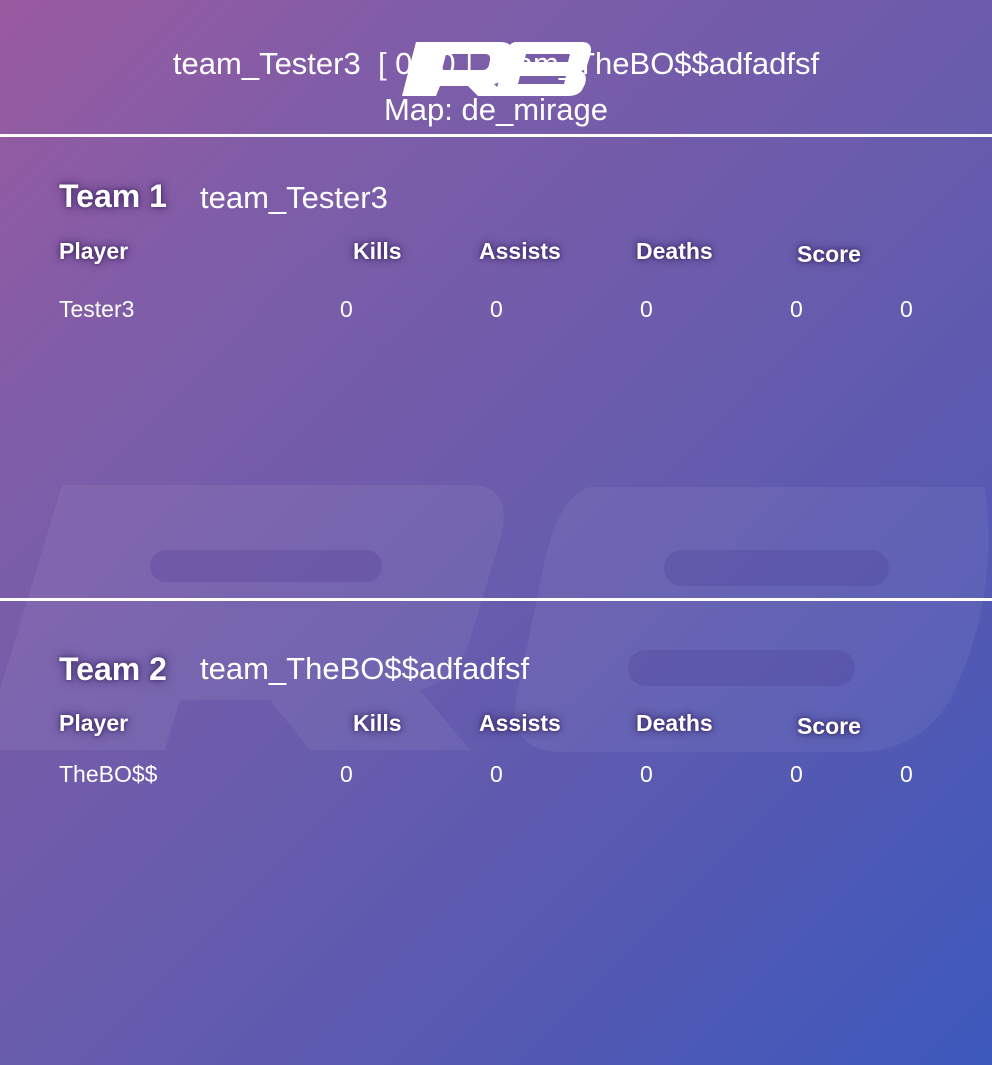 This screenshot has height=1065, width=992. What do you see at coordinates (97, 309) in the screenshot?
I see `player-name: Tester3` at bounding box center [97, 309].